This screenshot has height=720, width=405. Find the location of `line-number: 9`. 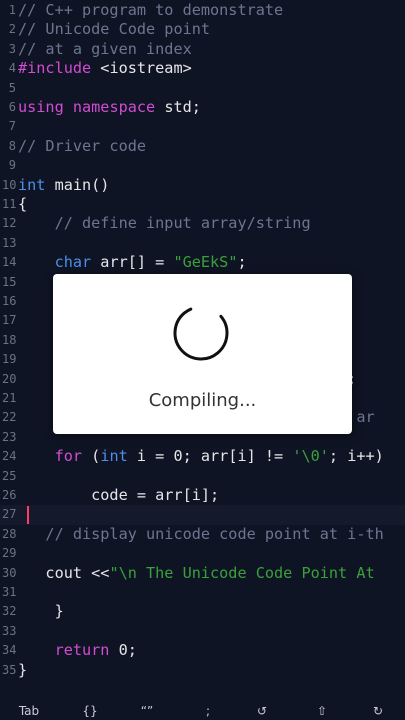

line-number: 9 is located at coordinates (12, 165).